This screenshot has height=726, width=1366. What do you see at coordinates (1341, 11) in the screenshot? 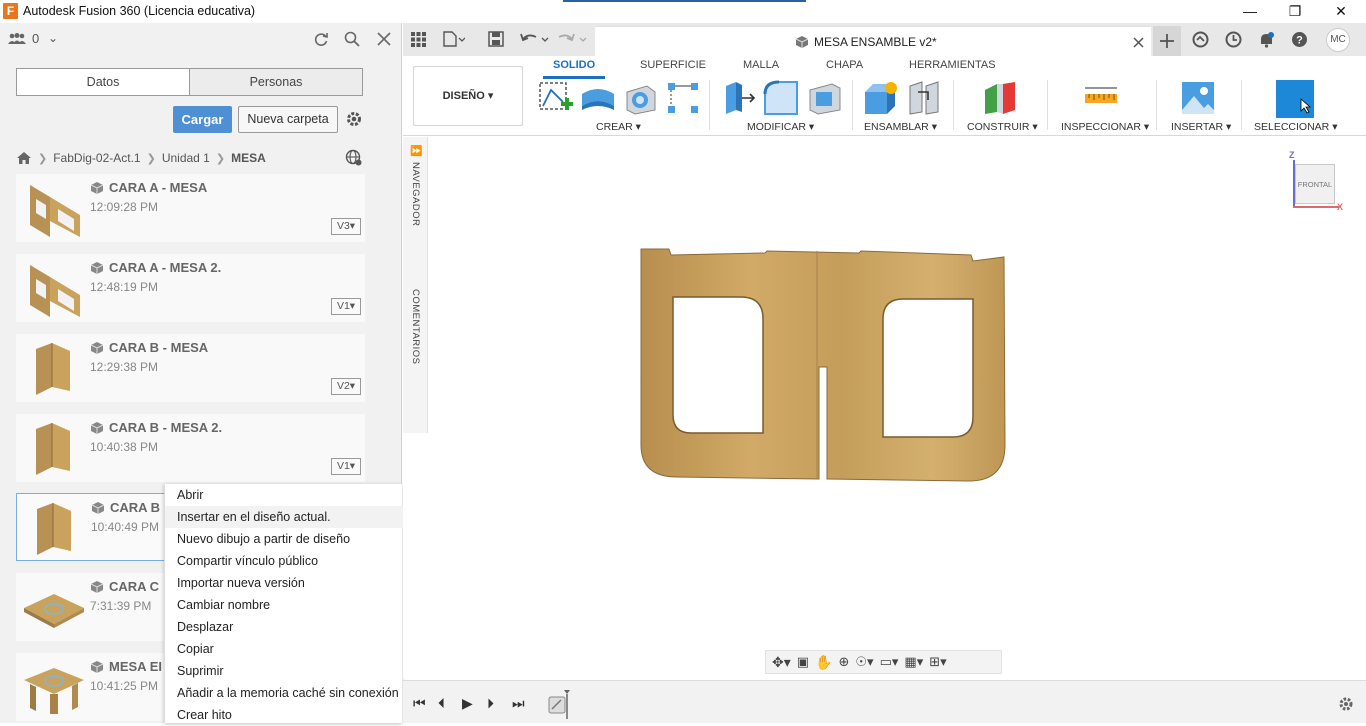
I see `close-window-button: ✕` at bounding box center [1341, 11].